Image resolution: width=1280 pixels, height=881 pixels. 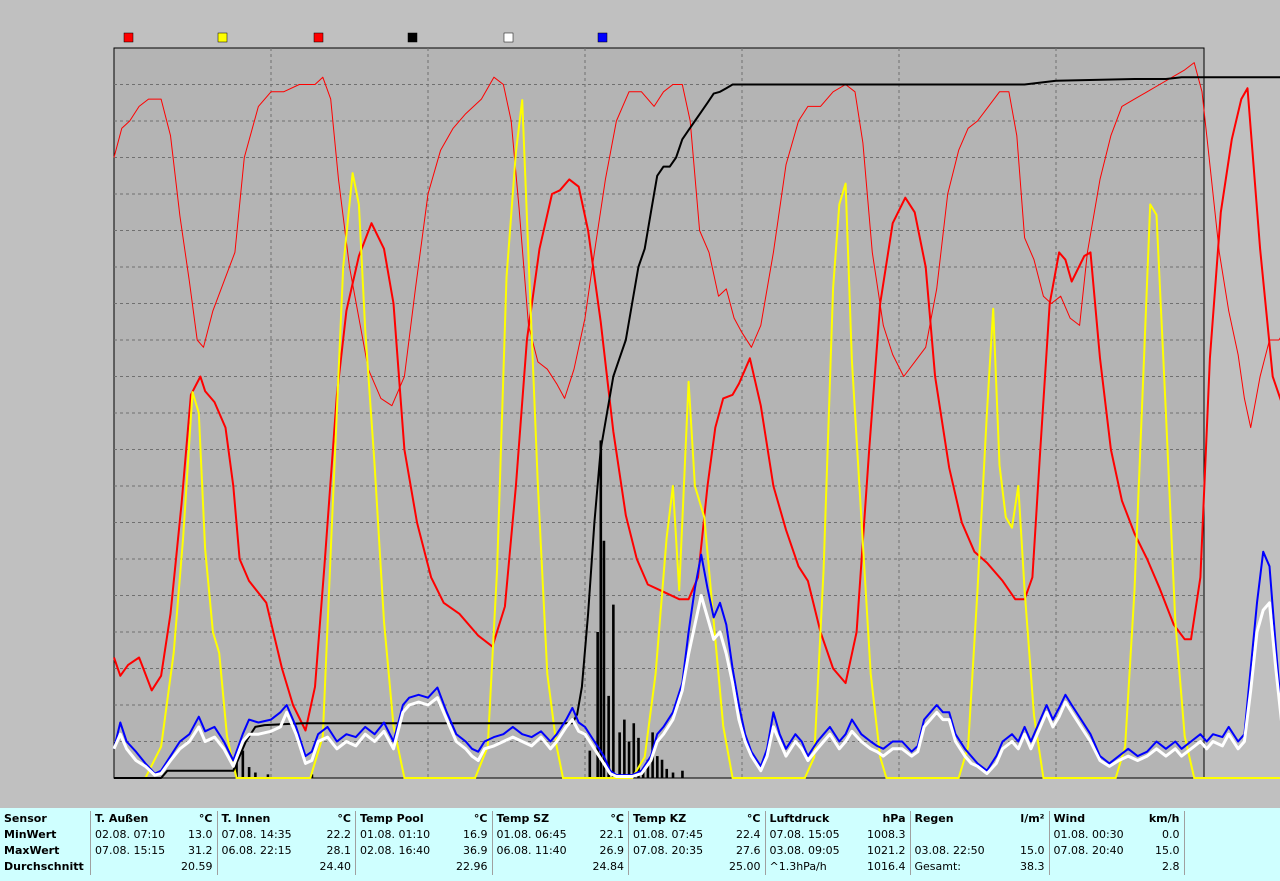 I want to click on summary-value: 22.1, so click(x=608, y=835).